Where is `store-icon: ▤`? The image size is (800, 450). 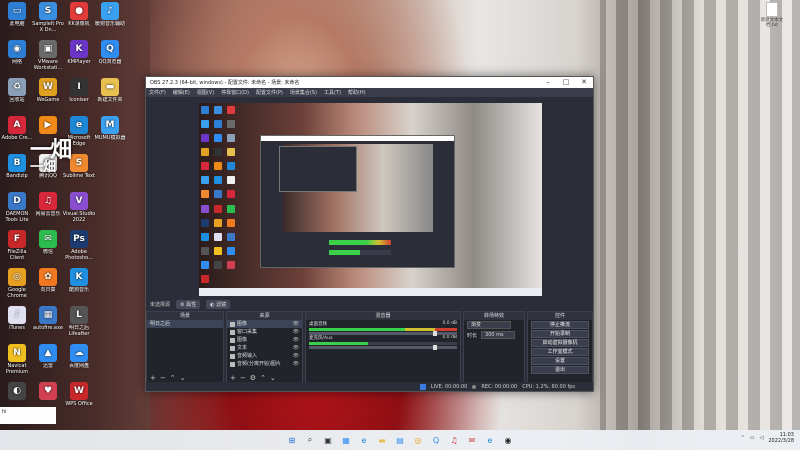
store-icon: ▤ is located at coordinates (400, 440).